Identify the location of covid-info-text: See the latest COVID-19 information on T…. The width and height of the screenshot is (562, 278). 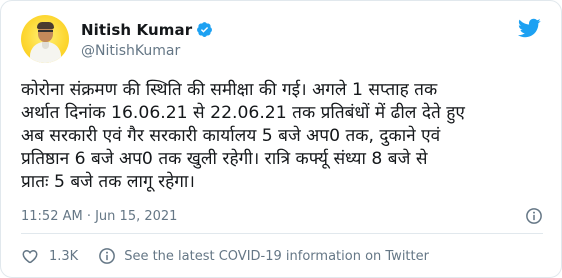
(276, 256).